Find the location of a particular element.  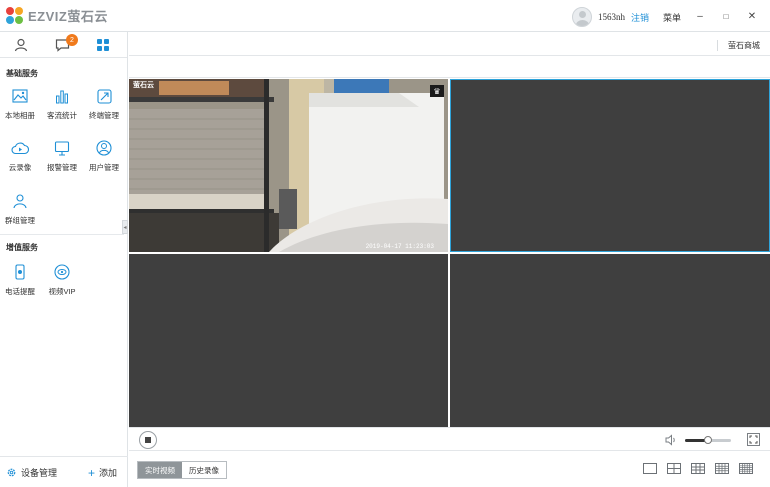

menu-button: 菜单 is located at coordinates (672, 17).